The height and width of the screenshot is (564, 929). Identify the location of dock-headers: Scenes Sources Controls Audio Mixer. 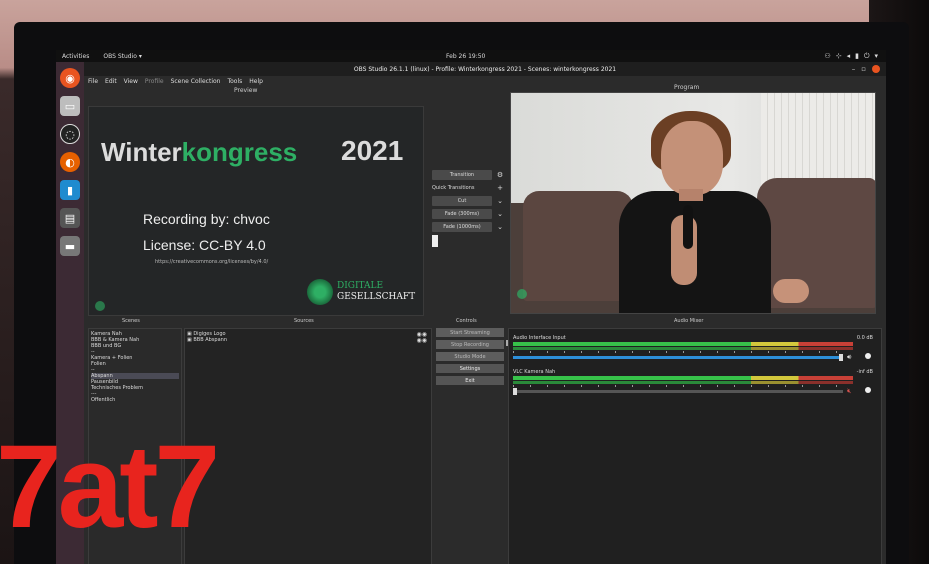
(485, 322).